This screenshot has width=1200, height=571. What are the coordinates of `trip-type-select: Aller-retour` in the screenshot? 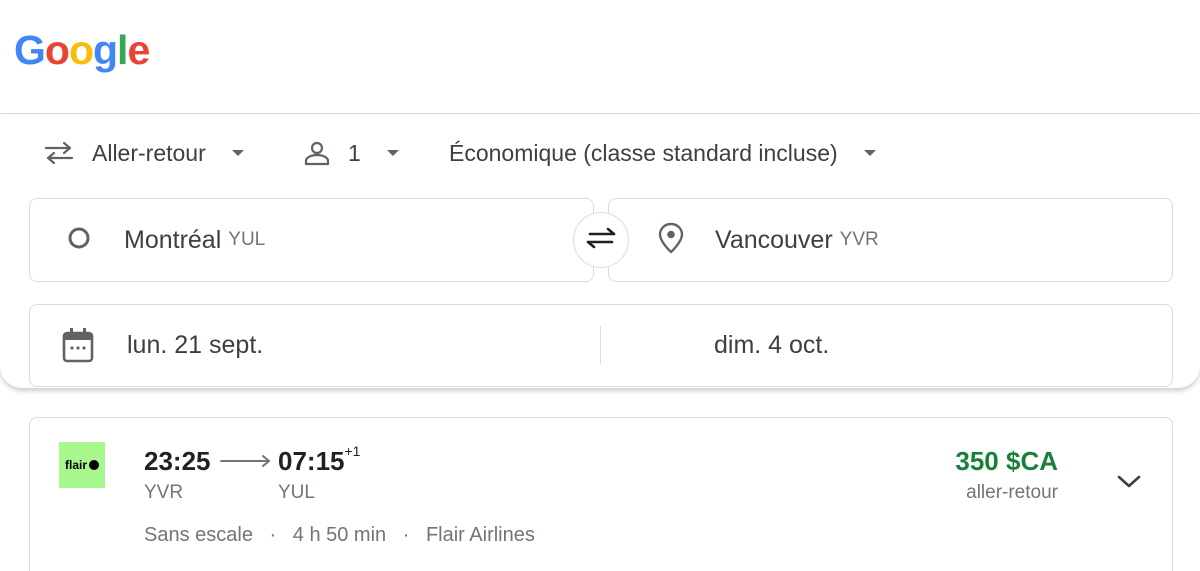 It's located at (144, 153).